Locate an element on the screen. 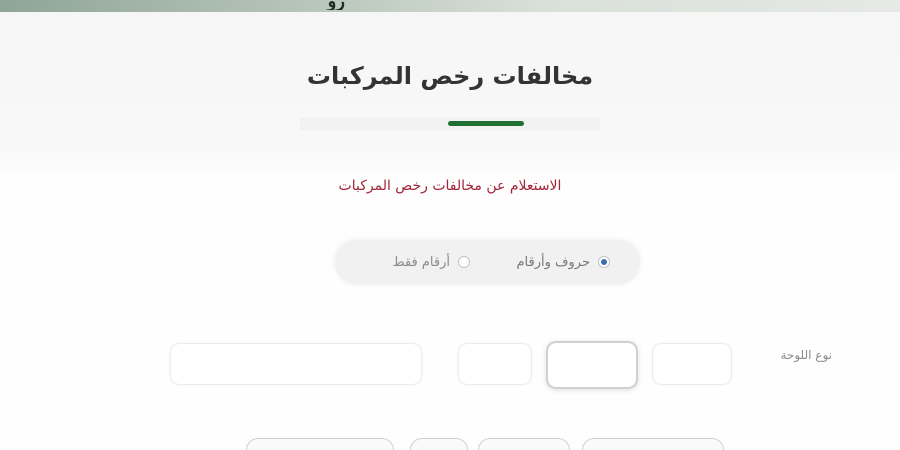 This screenshot has width=900, height=450. radio-letters-numbers: حروف وأرقام is located at coordinates (563, 262).